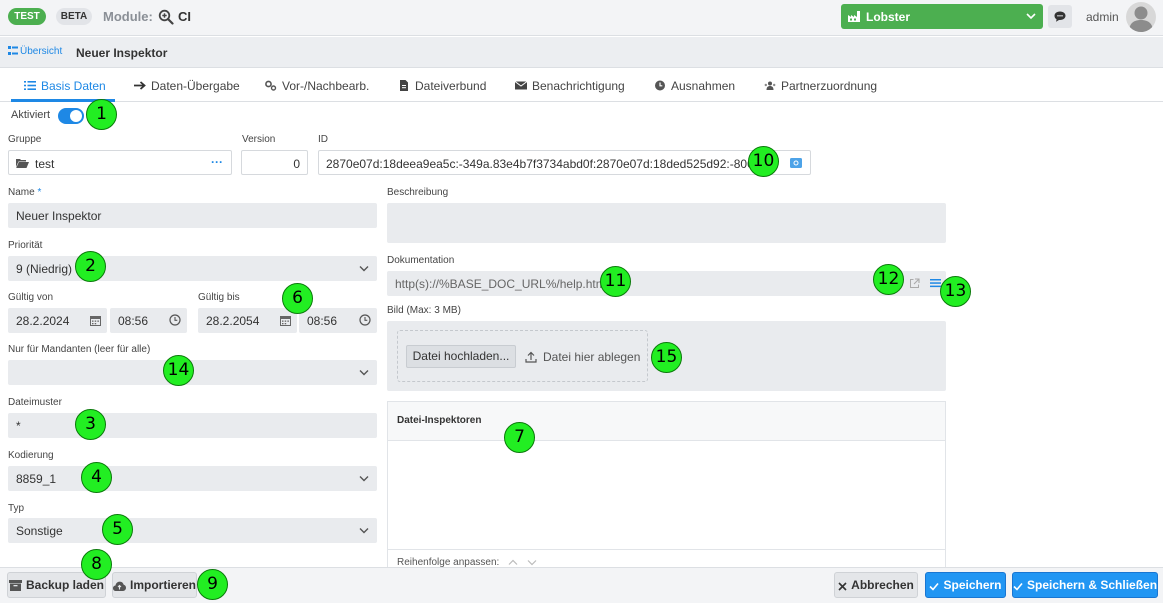  What do you see at coordinates (888, 279) in the screenshot?
I see `marker-12: 12` at bounding box center [888, 279].